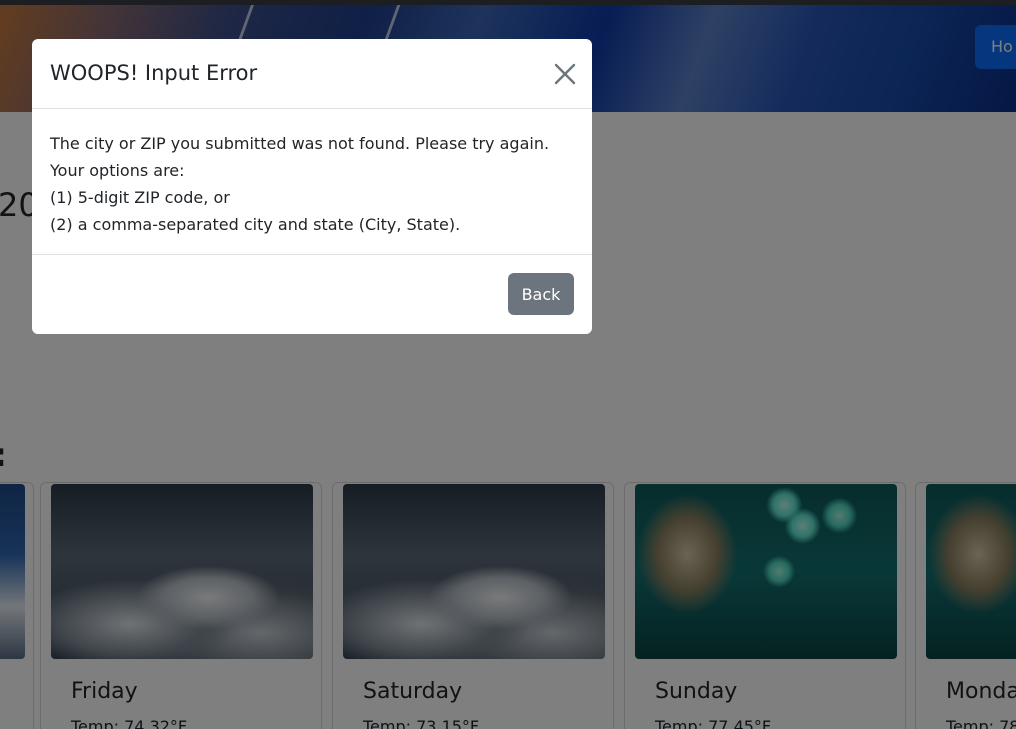 The image size is (1016, 729). I want to click on option-zip: (1) 5-digit ZIP code, or, so click(140, 197).